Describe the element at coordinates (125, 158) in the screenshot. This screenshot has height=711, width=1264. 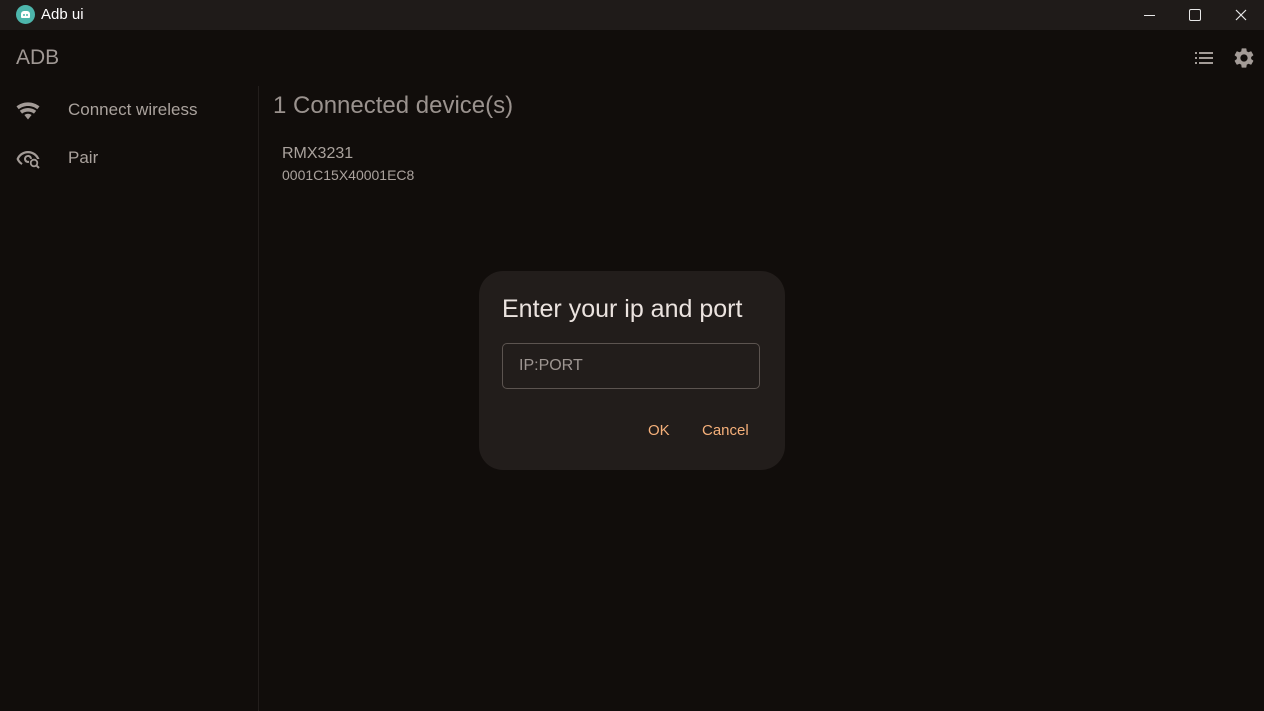
I see `sidebar-item-pair: Pair` at that location.